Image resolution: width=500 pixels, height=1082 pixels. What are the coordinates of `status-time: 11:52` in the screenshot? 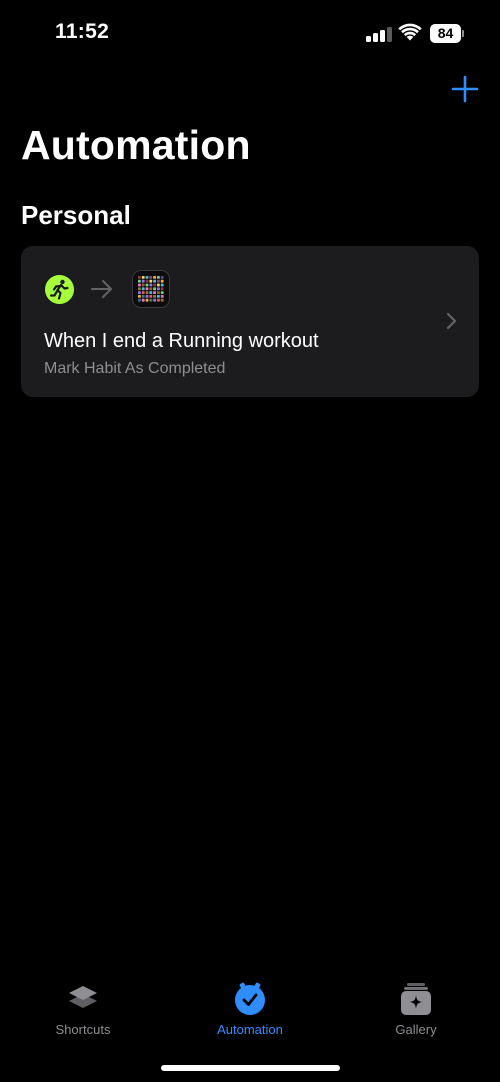 It's located at (82, 31).